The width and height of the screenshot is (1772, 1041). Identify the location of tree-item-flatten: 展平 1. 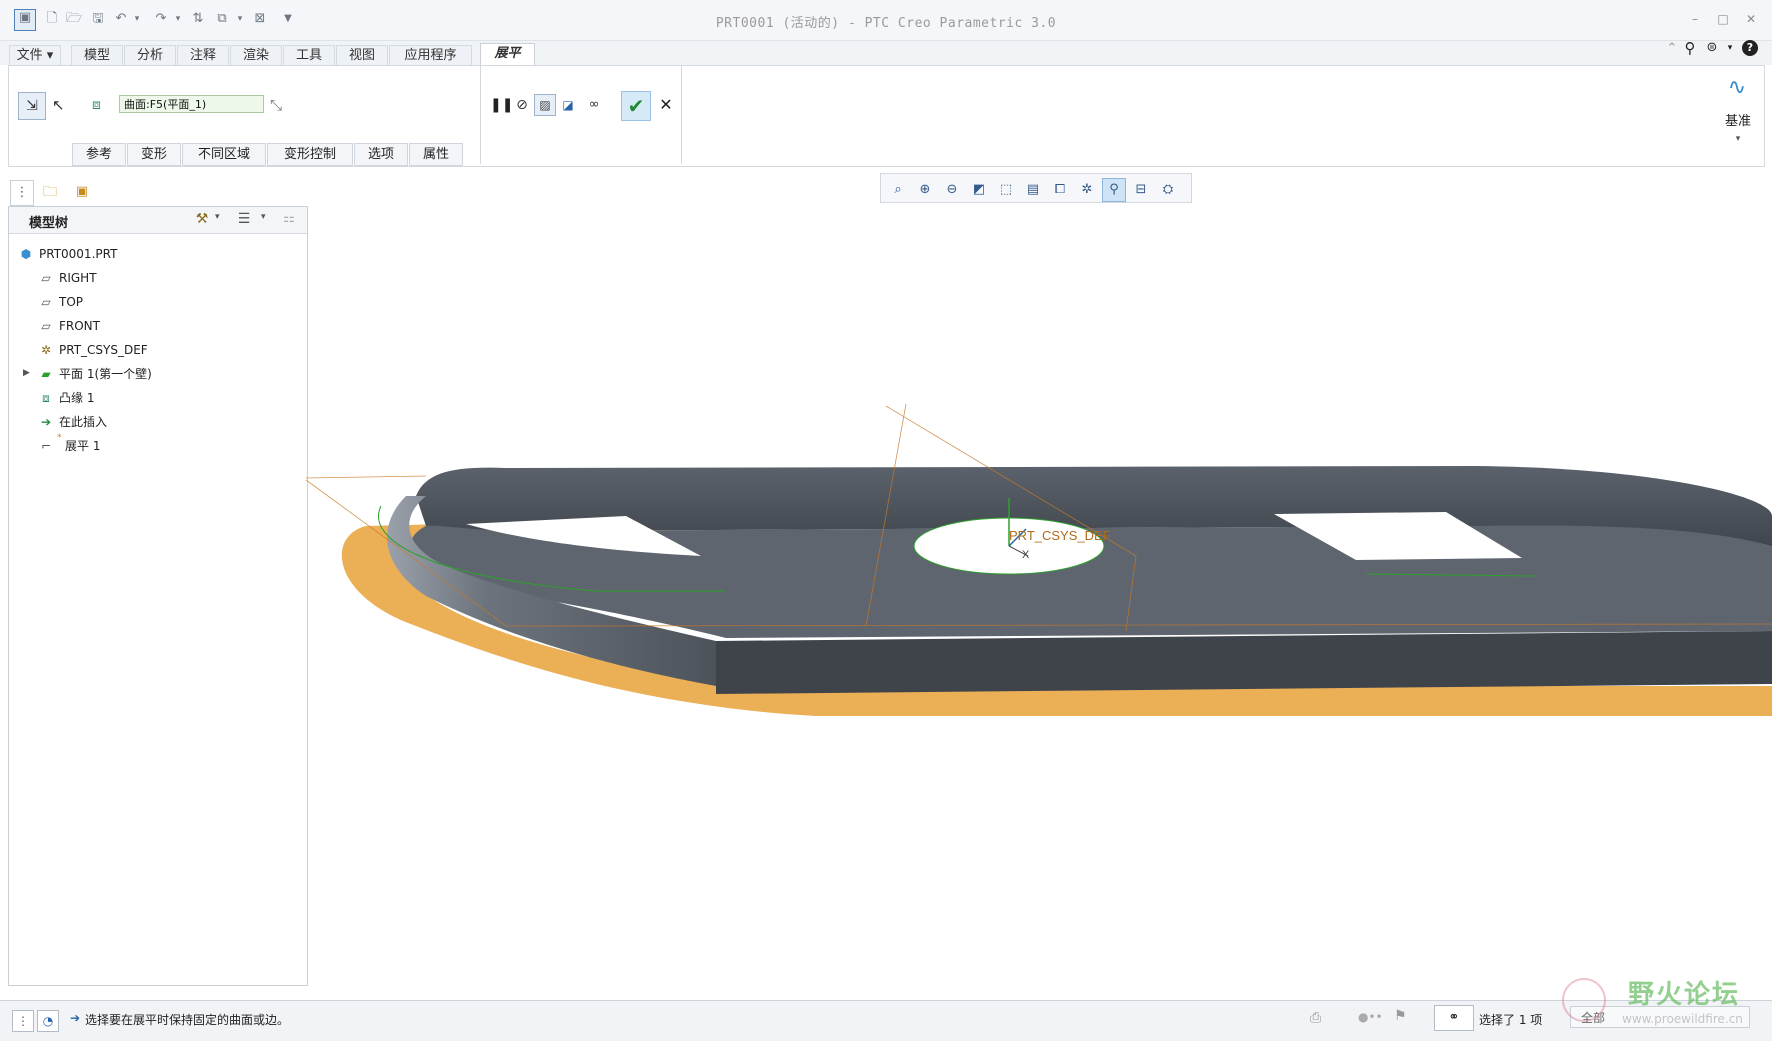
(82, 446).